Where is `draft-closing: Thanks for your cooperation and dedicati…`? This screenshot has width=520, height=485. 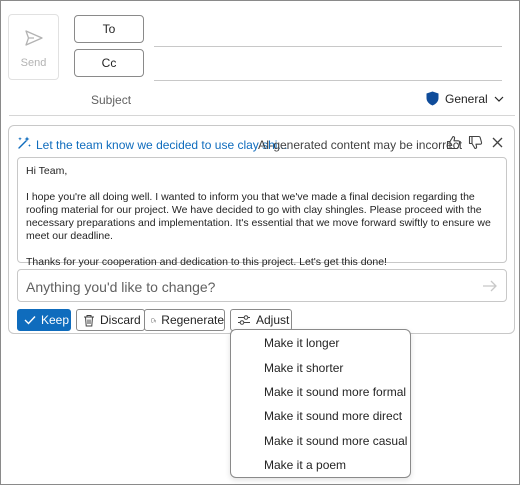
draft-closing: Thanks for your cooperation and dedicati… is located at coordinates (206, 262).